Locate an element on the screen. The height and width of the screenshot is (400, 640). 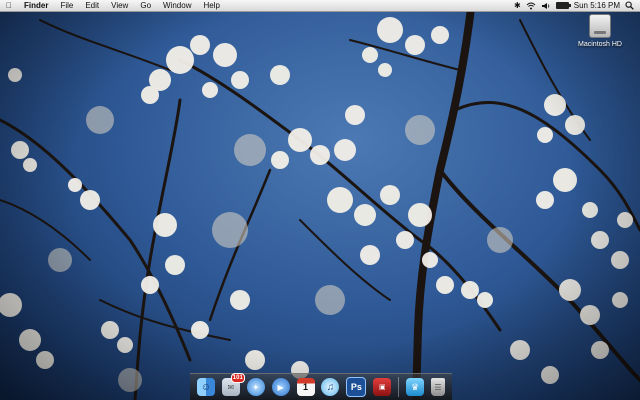
mail-icon: ✉ 101 is located at coordinates (233, 384).